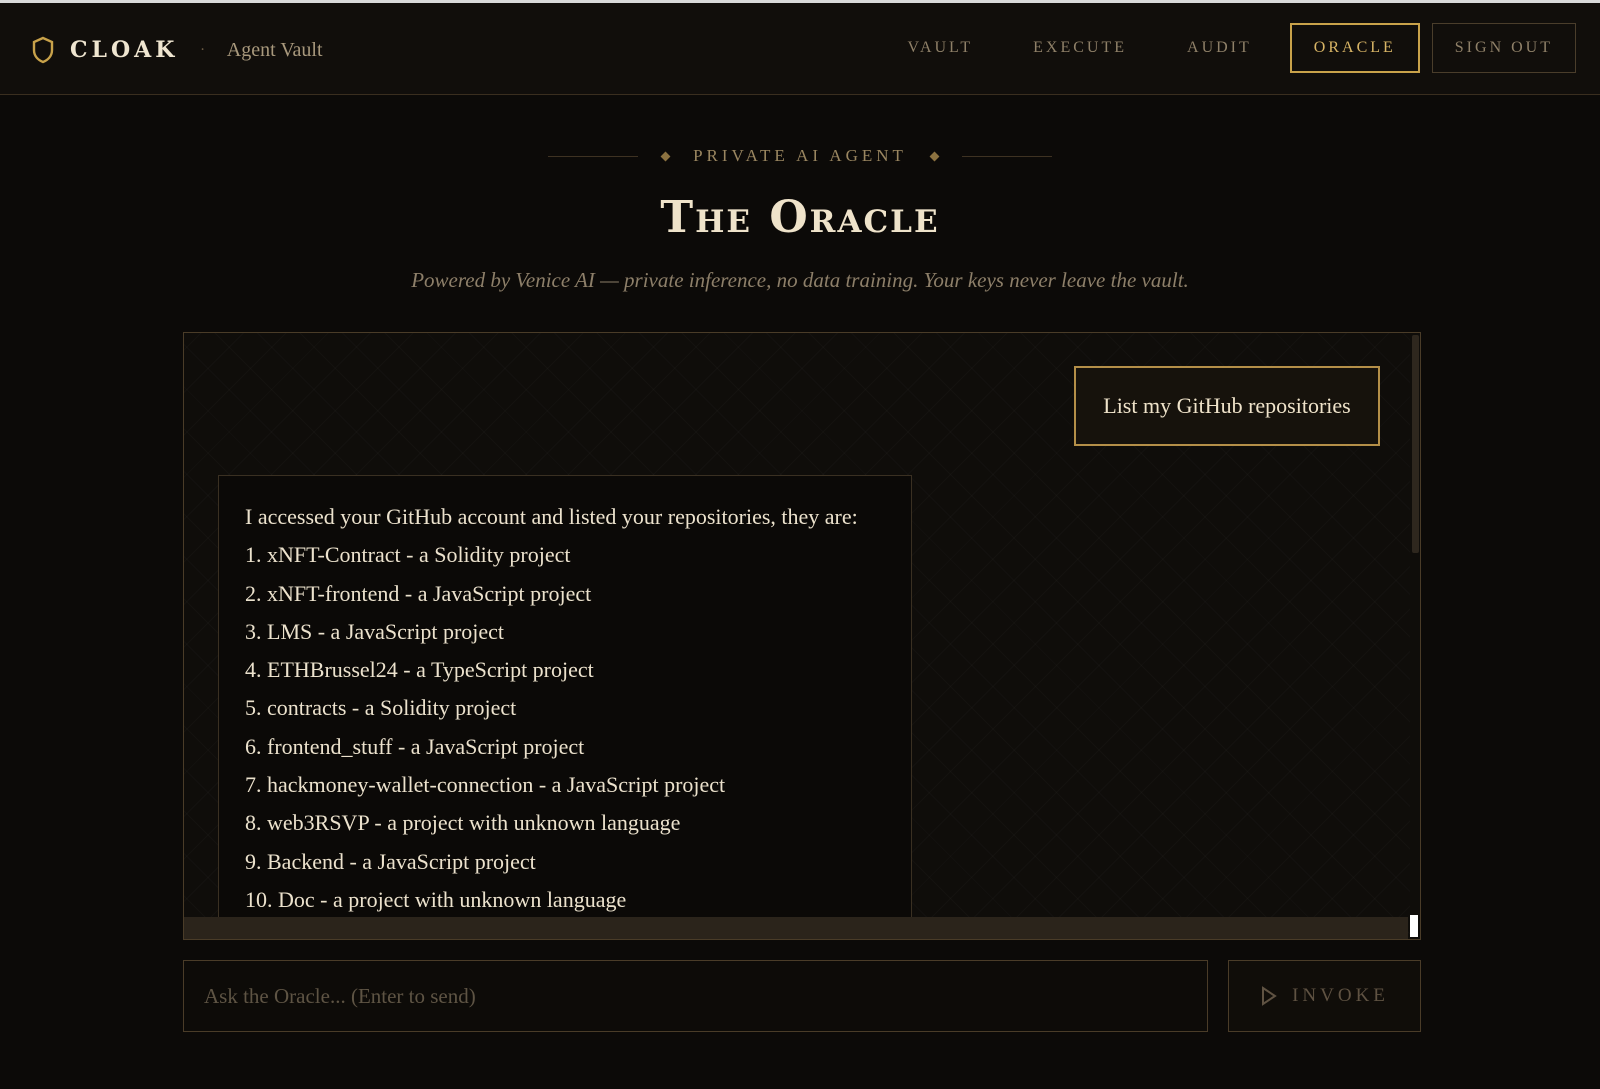 This screenshot has width=1600, height=1089. I want to click on main-nav: VAULT EXECUTE AUDIT ORACLE SIGN OUT, so click(1226, 48).